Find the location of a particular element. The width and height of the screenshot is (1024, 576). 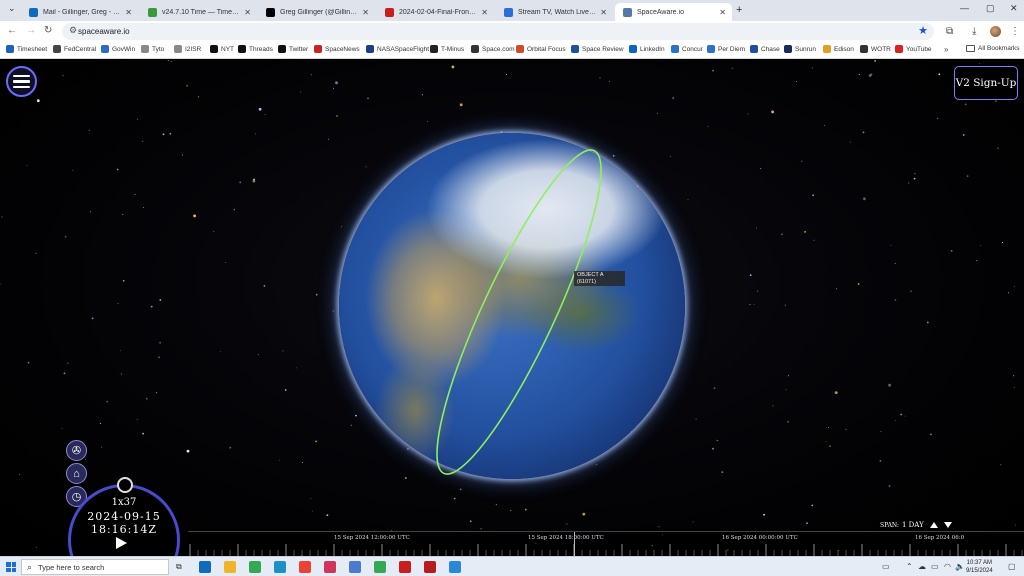

taskbar-search: ⌕ Type here to search is located at coordinates (95, 567).